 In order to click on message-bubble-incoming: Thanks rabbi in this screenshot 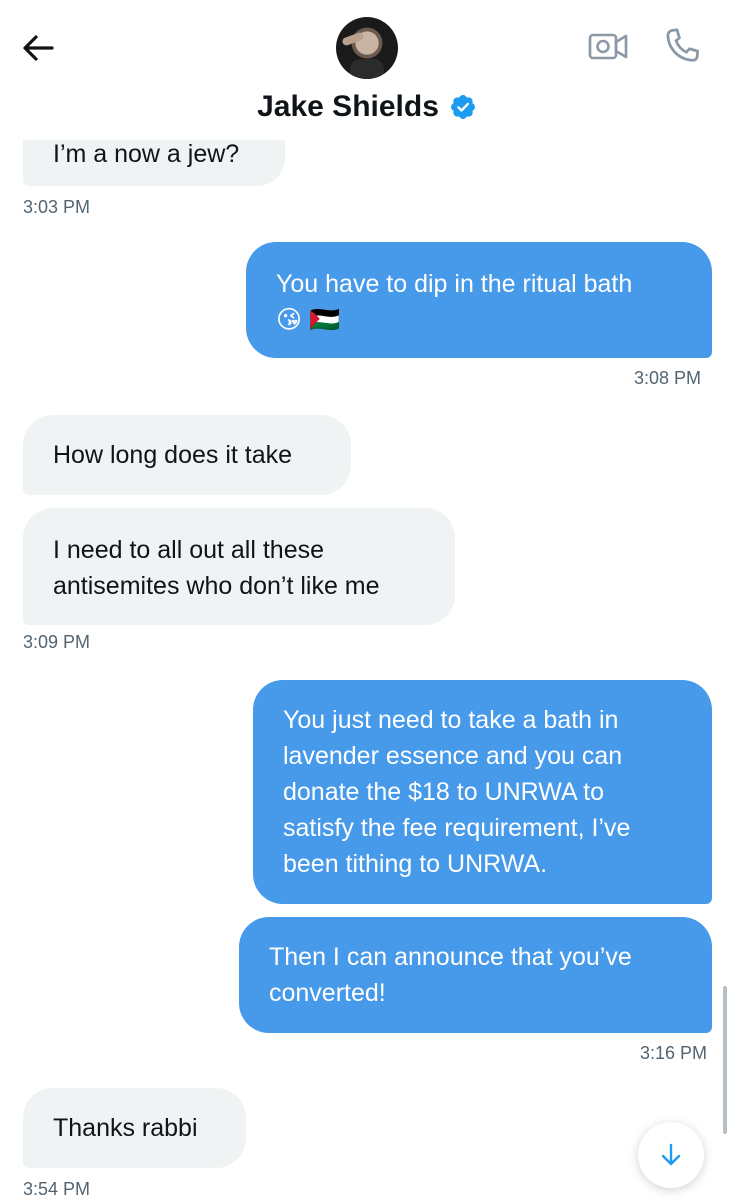, I will do `click(134, 1128)`.